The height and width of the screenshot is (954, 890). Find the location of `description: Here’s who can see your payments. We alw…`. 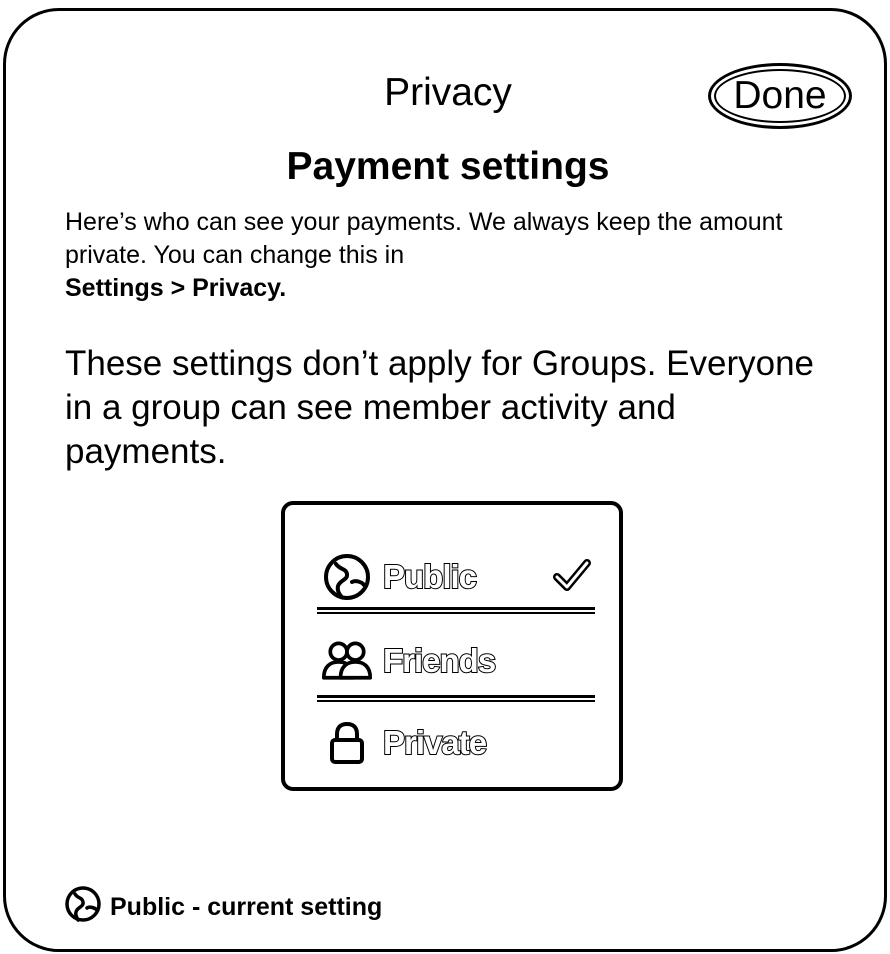

description: Here’s who can see your payments. We alw… is located at coordinates (435, 255).